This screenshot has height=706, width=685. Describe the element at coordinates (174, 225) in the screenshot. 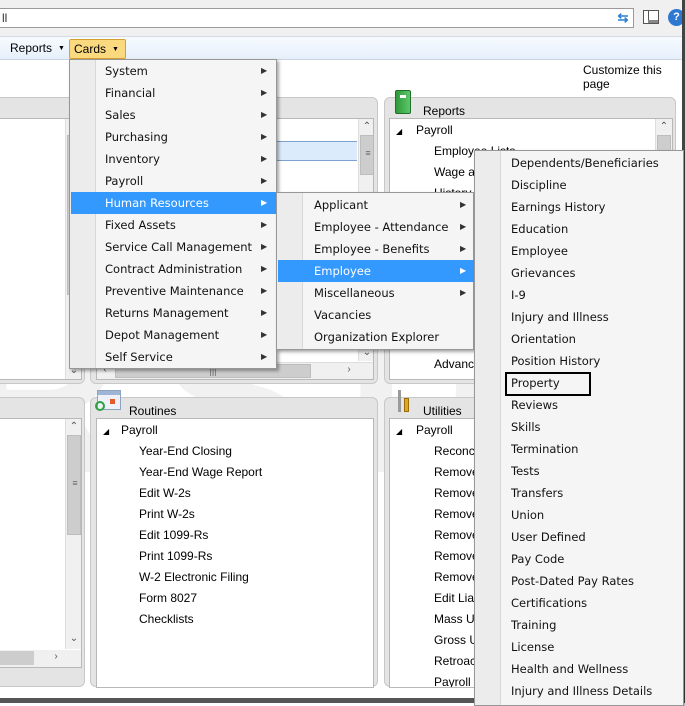

I see `menu-item-fixed-assets: Fixed Assets ▶` at that location.